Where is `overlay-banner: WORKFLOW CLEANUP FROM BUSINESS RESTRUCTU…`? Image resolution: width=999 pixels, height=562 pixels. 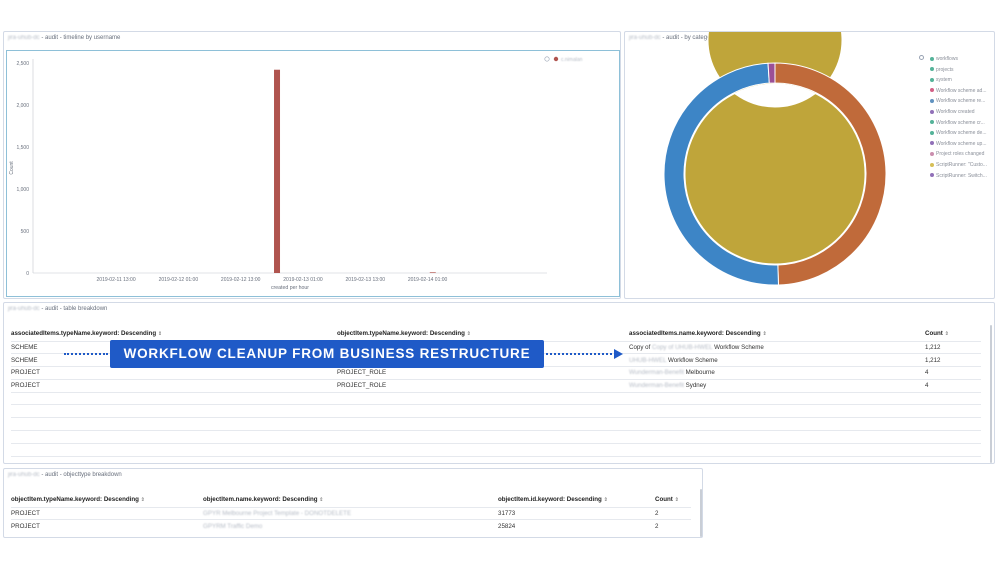 overlay-banner: WORKFLOW CLEANUP FROM BUSINESS RESTRUCTU… is located at coordinates (327, 354).